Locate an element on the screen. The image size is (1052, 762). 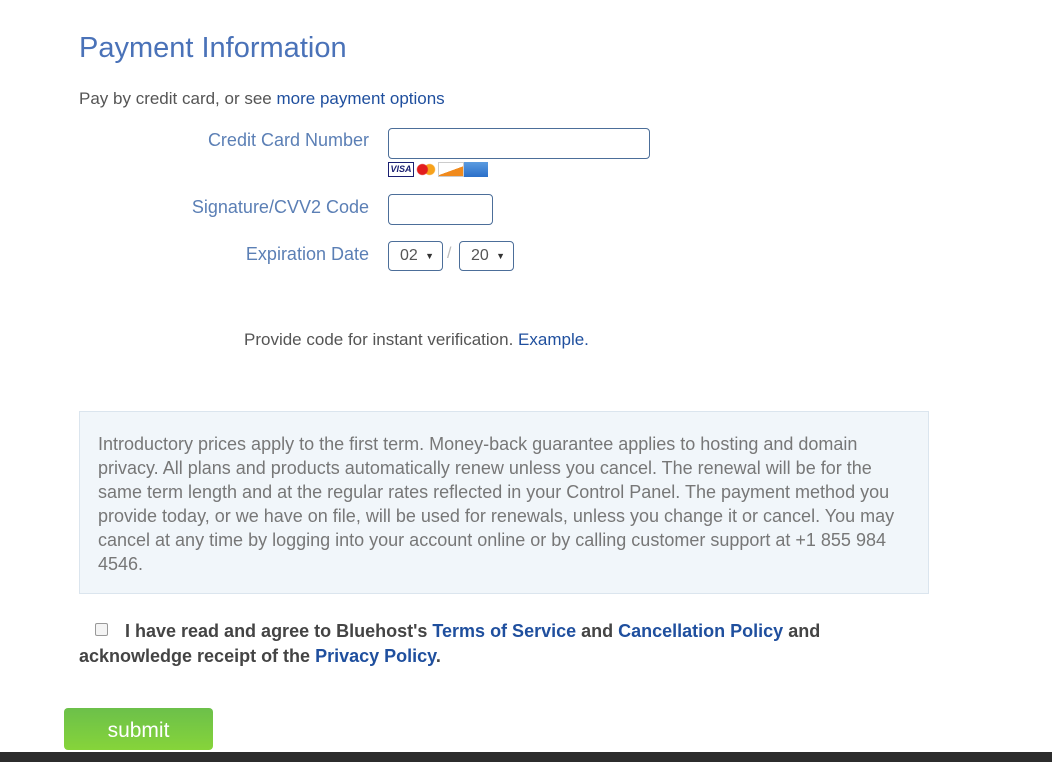
cancellation-policy-link: Cancellation Policy is located at coordinates (700, 631).